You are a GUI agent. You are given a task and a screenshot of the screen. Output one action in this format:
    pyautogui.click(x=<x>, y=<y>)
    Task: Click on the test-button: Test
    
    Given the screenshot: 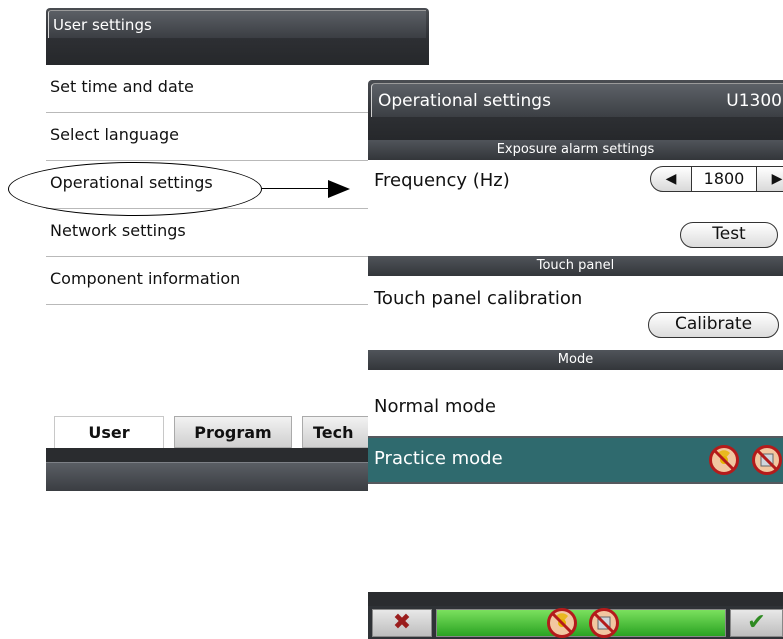 What is the action you would take?
    pyautogui.click(x=729, y=235)
    